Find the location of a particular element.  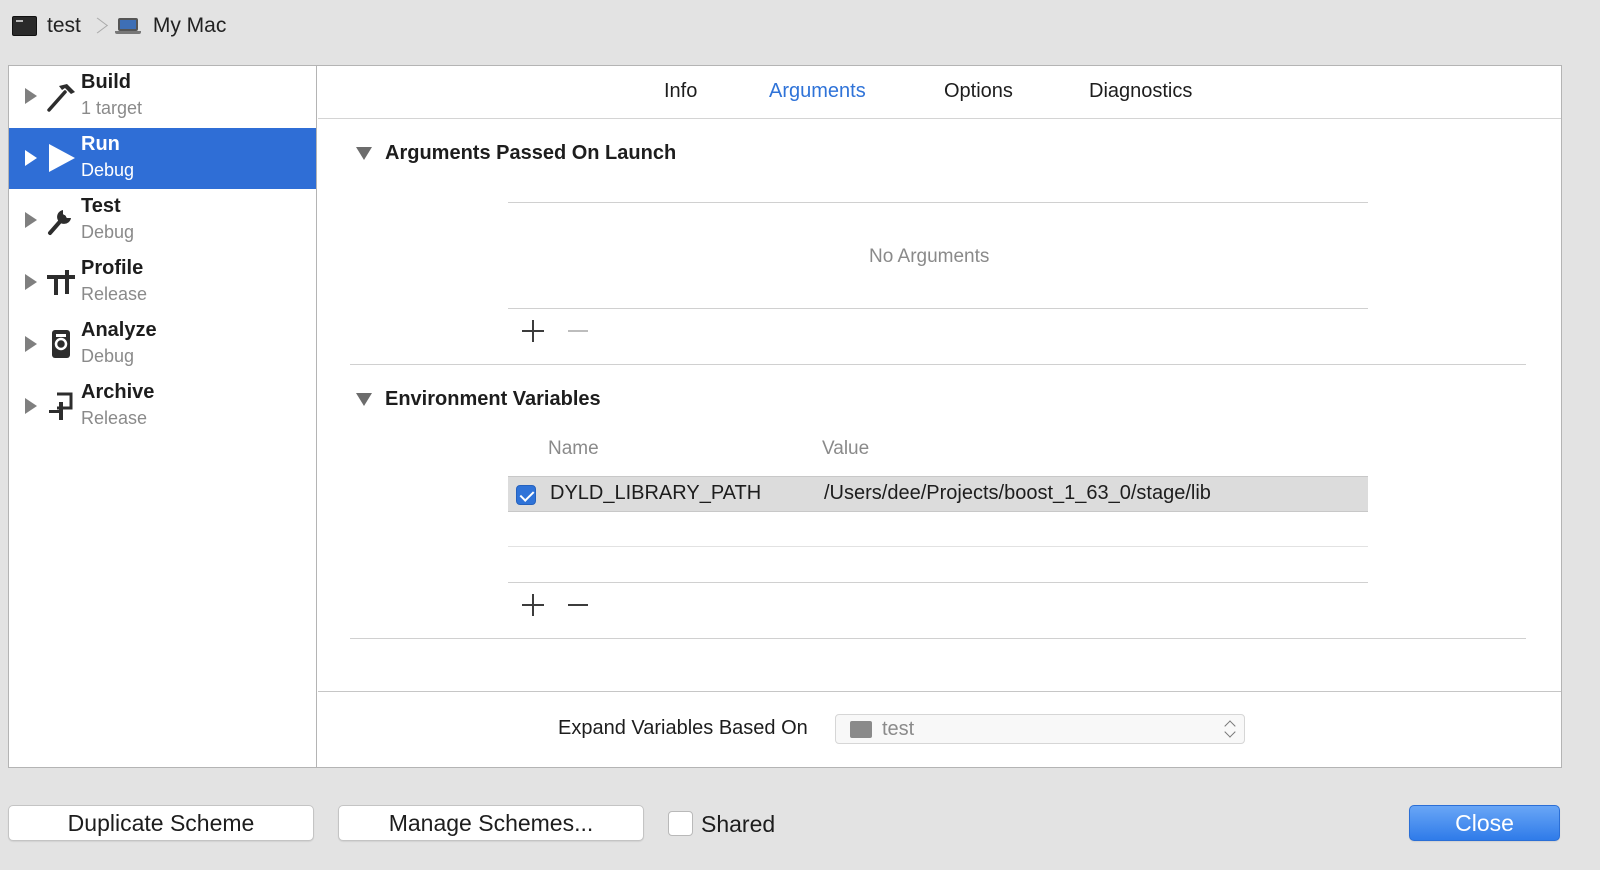

caliper-icon is located at coordinates (61, 282).